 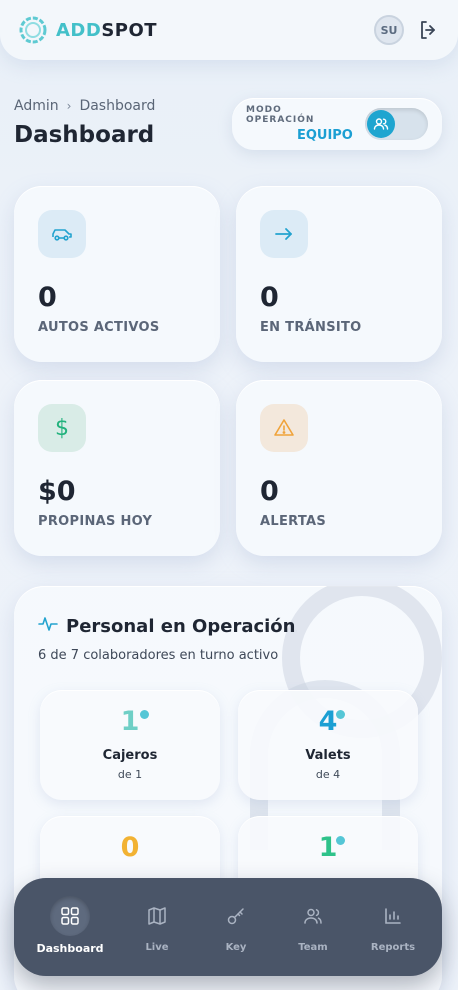 What do you see at coordinates (313, 947) in the screenshot?
I see `nav-label: Team` at bounding box center [313, 947].